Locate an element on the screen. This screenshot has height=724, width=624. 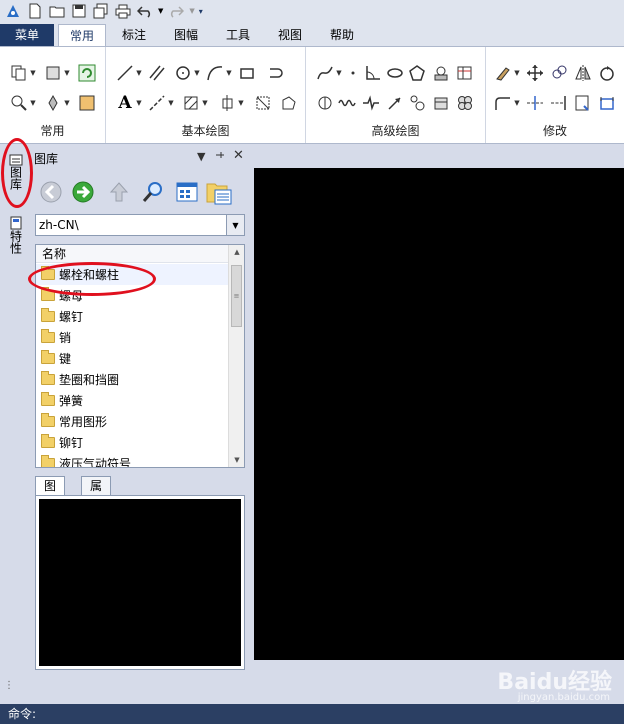
save-icon is located at coordinates (79, 11).